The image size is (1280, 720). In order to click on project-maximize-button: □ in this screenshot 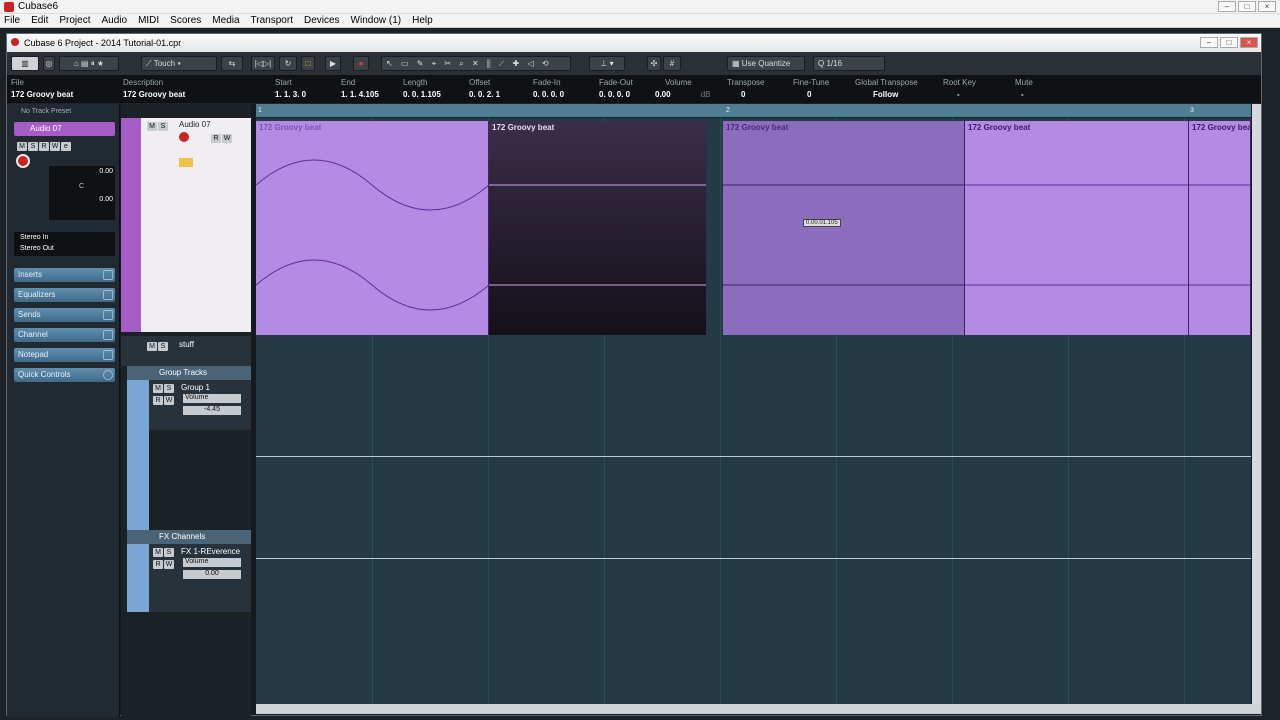, I will do `click(1229, 42)`.